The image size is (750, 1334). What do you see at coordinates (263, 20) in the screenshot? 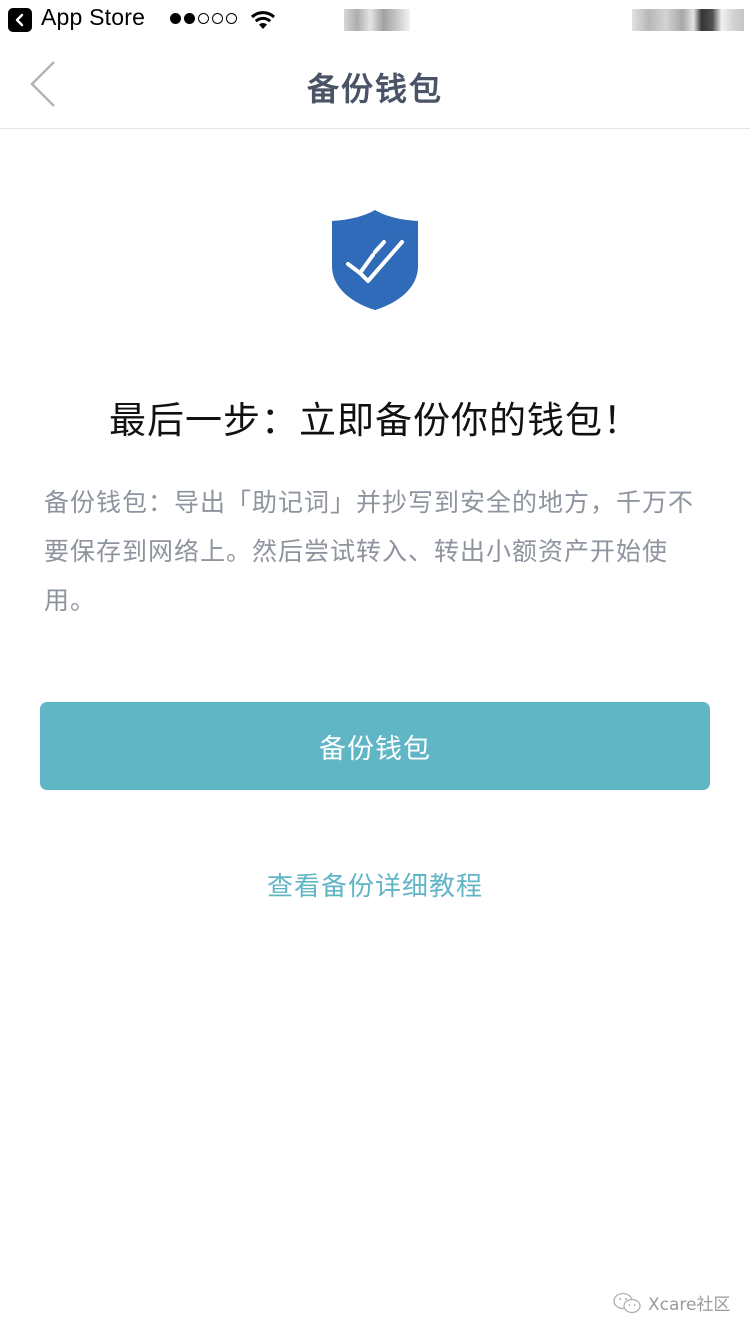
I see `wifi-icon` at bounding box center [263, 20].